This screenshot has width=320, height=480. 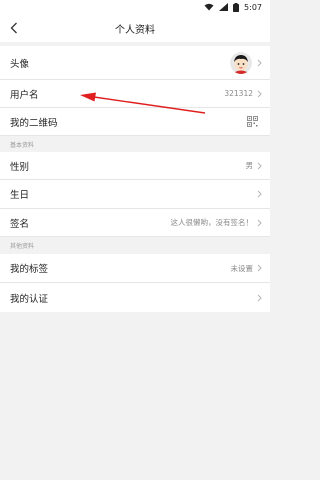 What do you see at coordinates (135, 7) in the screenshot?
I see `status-bar: 5:07` at bounding box center [135, 7].